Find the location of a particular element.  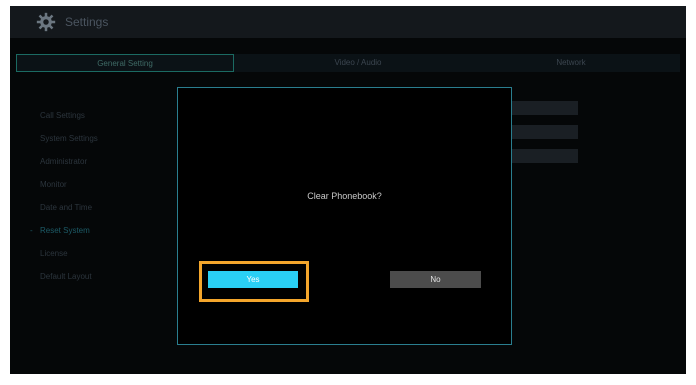

menu-item-call-settings: Call Settings is located at coordinates (100, 115).